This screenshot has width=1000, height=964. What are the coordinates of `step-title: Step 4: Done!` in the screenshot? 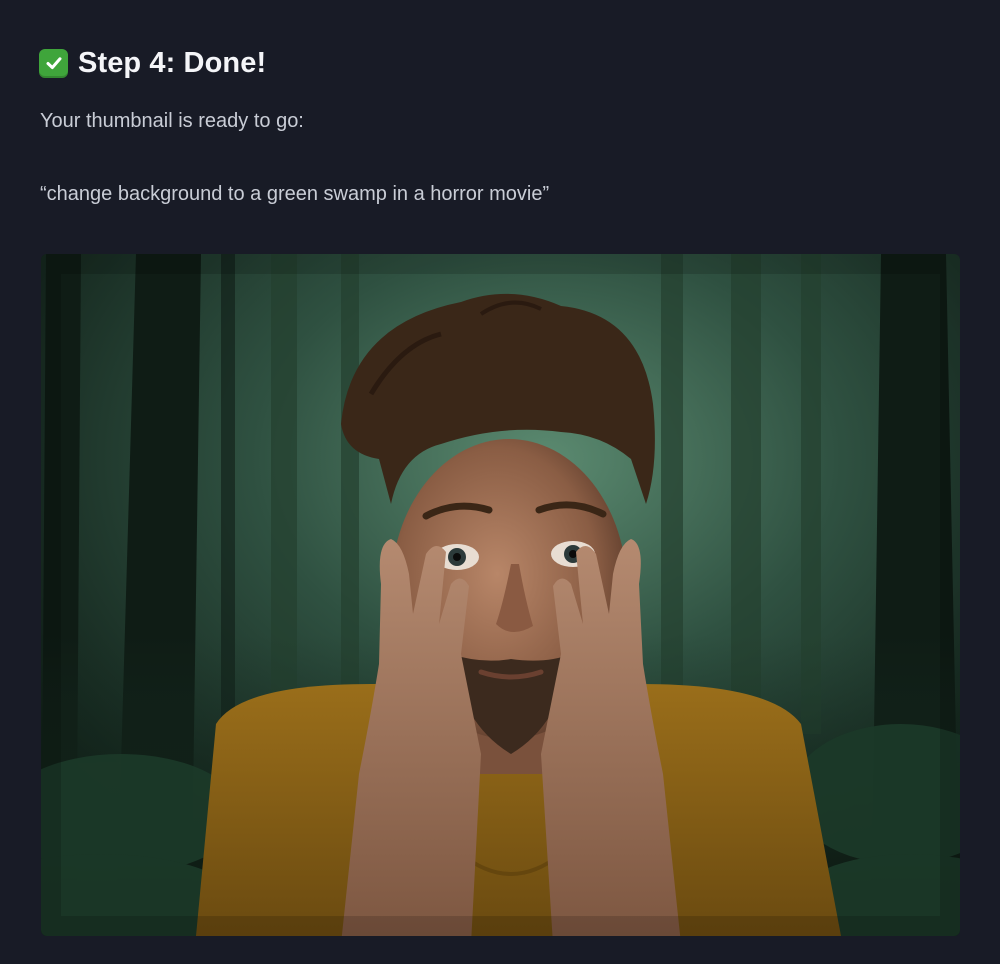 It's located at (172, 63).